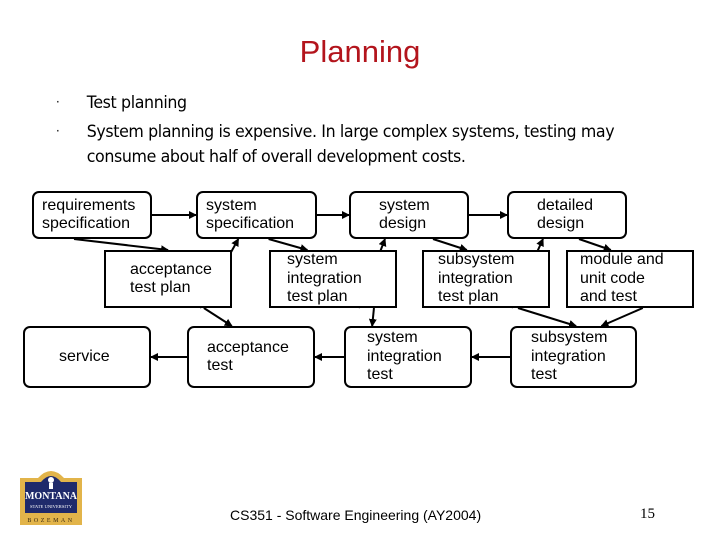 The height and width of the screenshot is (540, 720). I want to click on node-requirements-specification: requirements specification, so click(92, 215).